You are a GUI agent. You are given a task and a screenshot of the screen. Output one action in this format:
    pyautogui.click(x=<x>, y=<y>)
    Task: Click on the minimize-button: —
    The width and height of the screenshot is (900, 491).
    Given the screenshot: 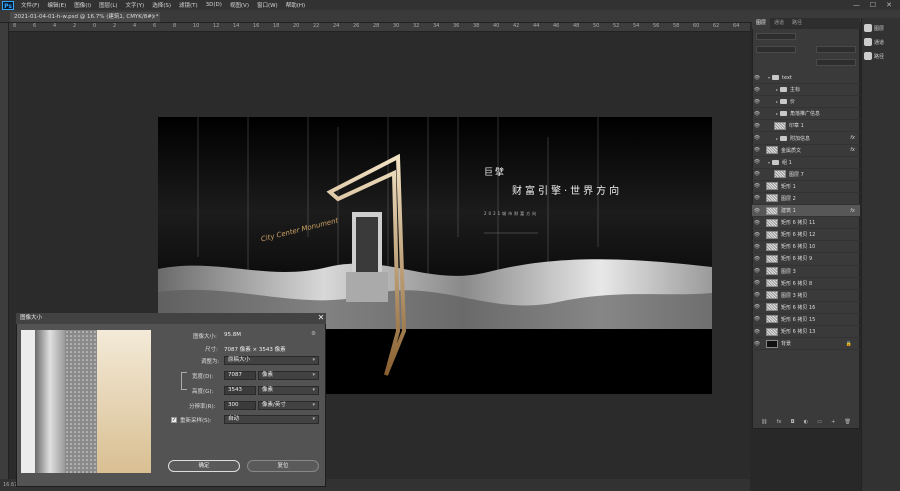 What is the action you would take?
    pyautogui.click(x=856, y=5)
    